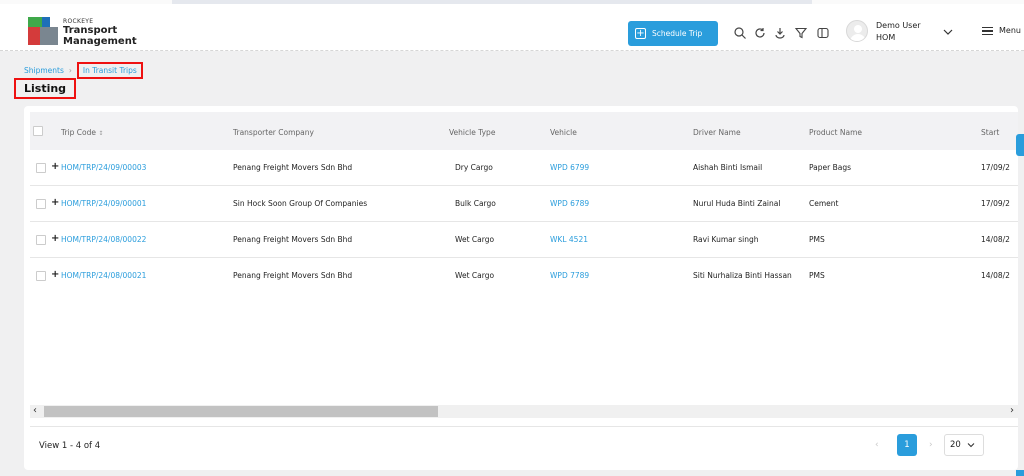 This screenshot has width=1024, height=476. Describe the element at coordinates (101, 133) in the screenshot. I see `sort-icon: ↕` at that location.